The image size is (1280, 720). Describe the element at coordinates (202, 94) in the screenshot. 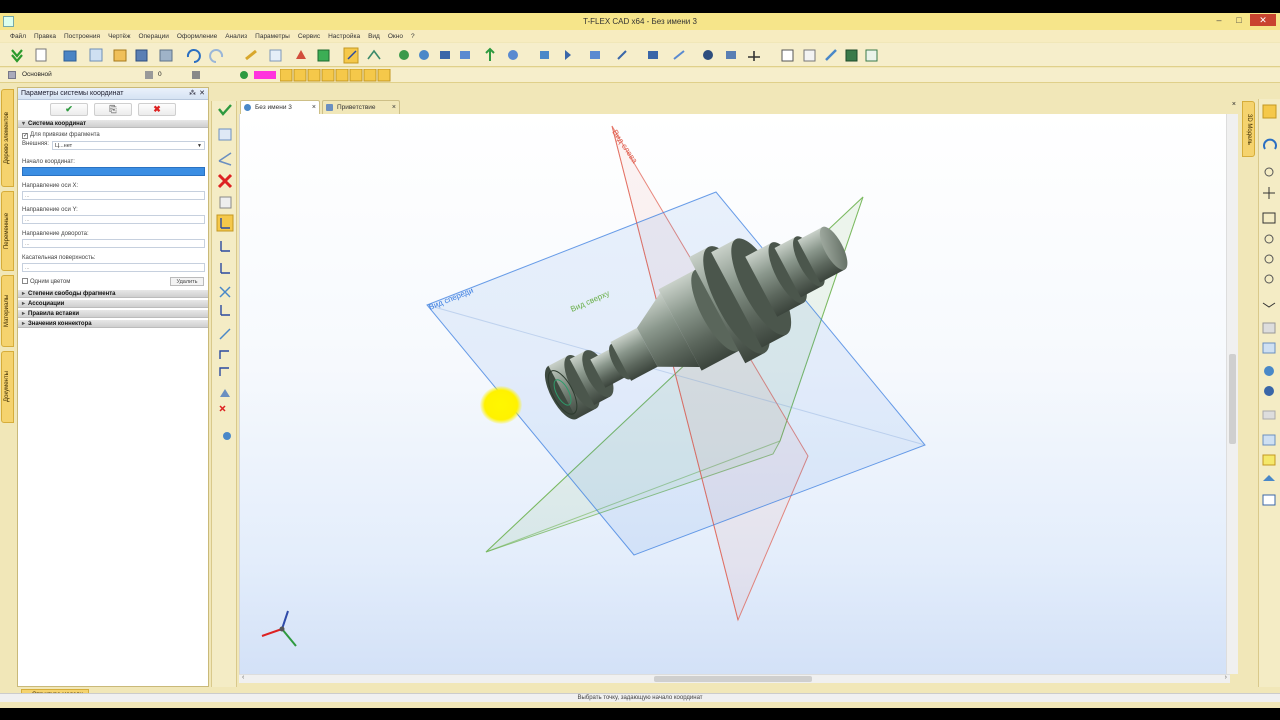

I see `panel-close-icon: ✕` at that location.